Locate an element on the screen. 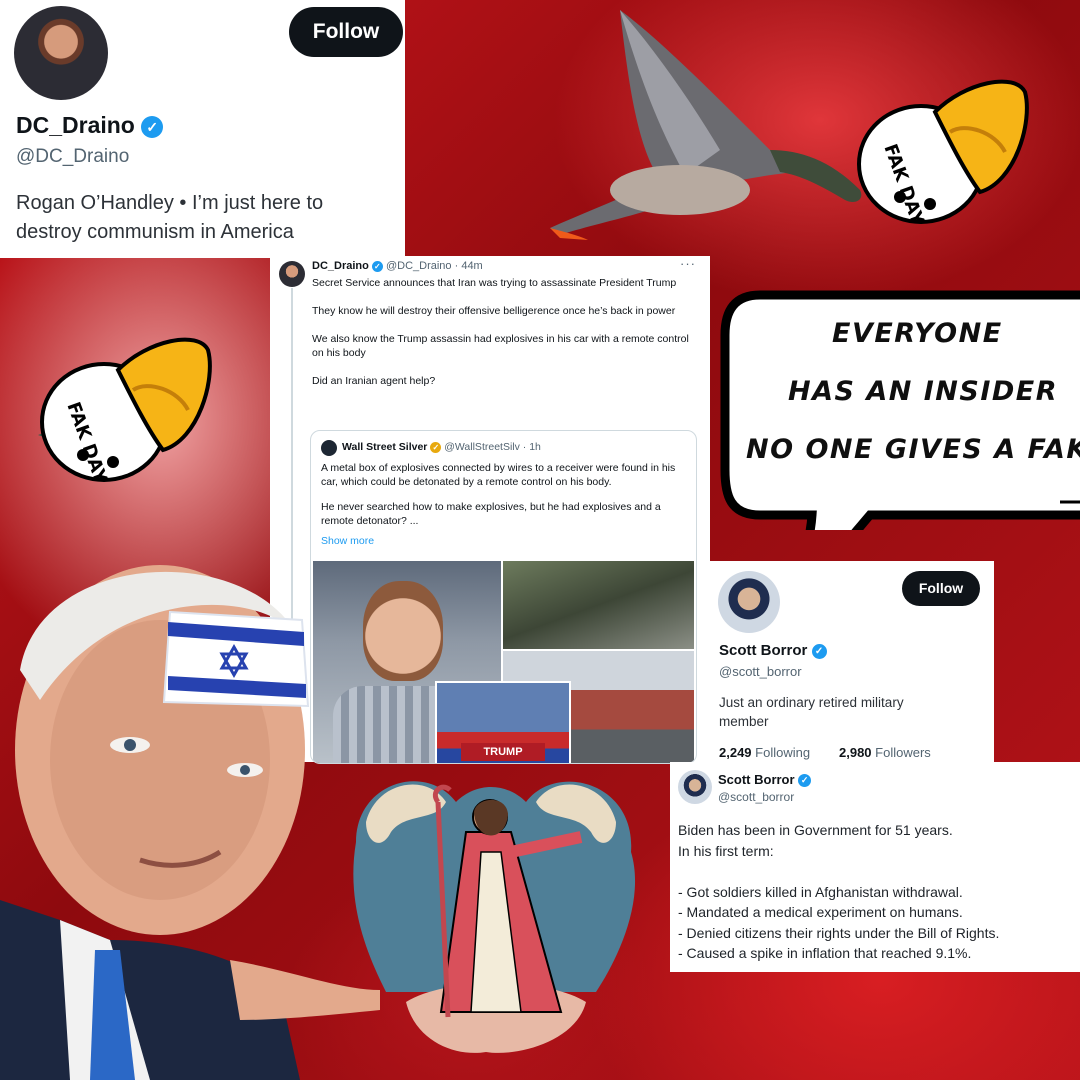 The height and width of the screenshot is (1080, 1080). goose-image is located at coordinates (706, 125).